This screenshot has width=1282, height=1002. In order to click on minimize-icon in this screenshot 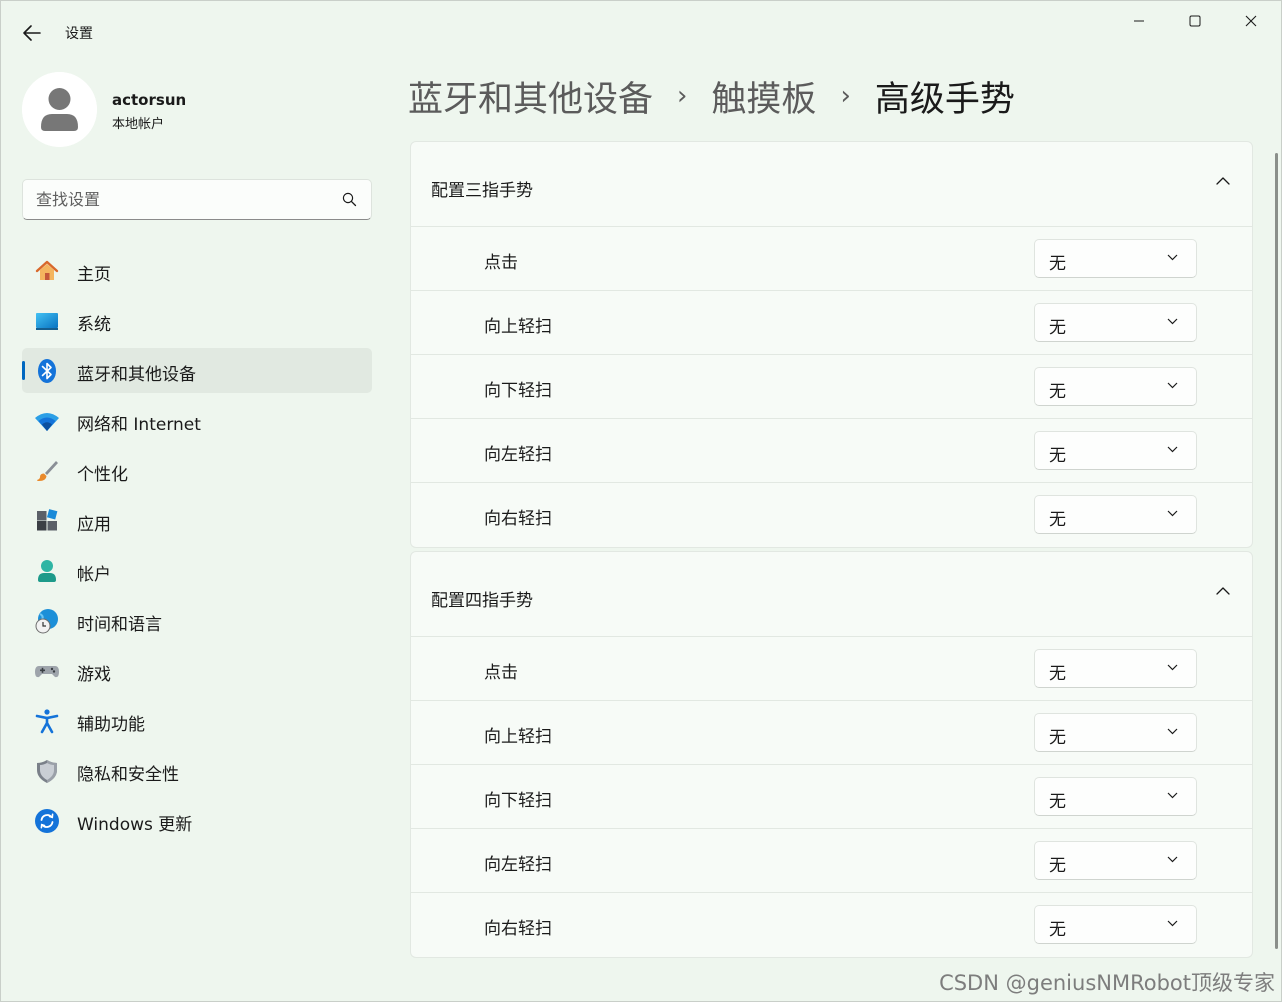, I will do `click(1139, 21)`.